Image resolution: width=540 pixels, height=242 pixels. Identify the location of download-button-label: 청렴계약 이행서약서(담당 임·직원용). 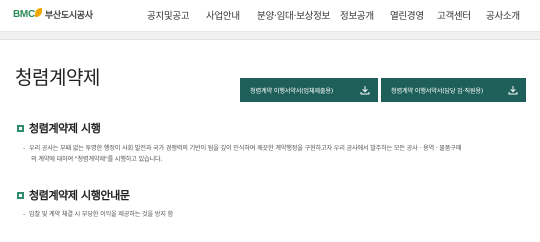
(437, 91).